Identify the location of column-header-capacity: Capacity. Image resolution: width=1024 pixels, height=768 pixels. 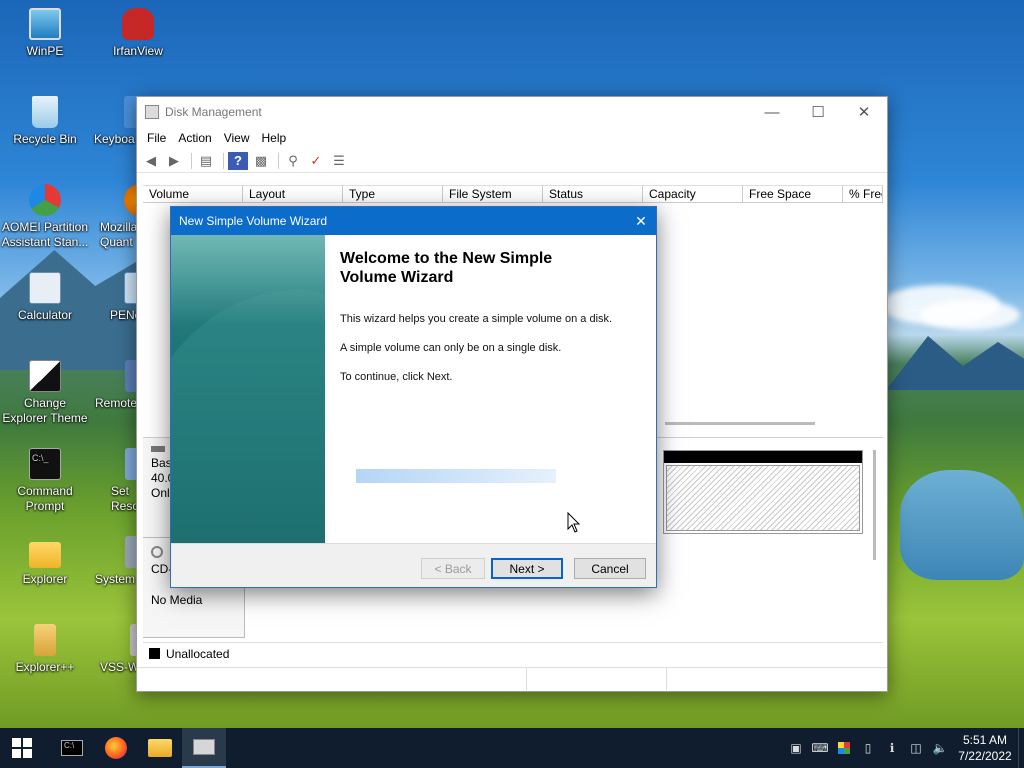
(693, 194).